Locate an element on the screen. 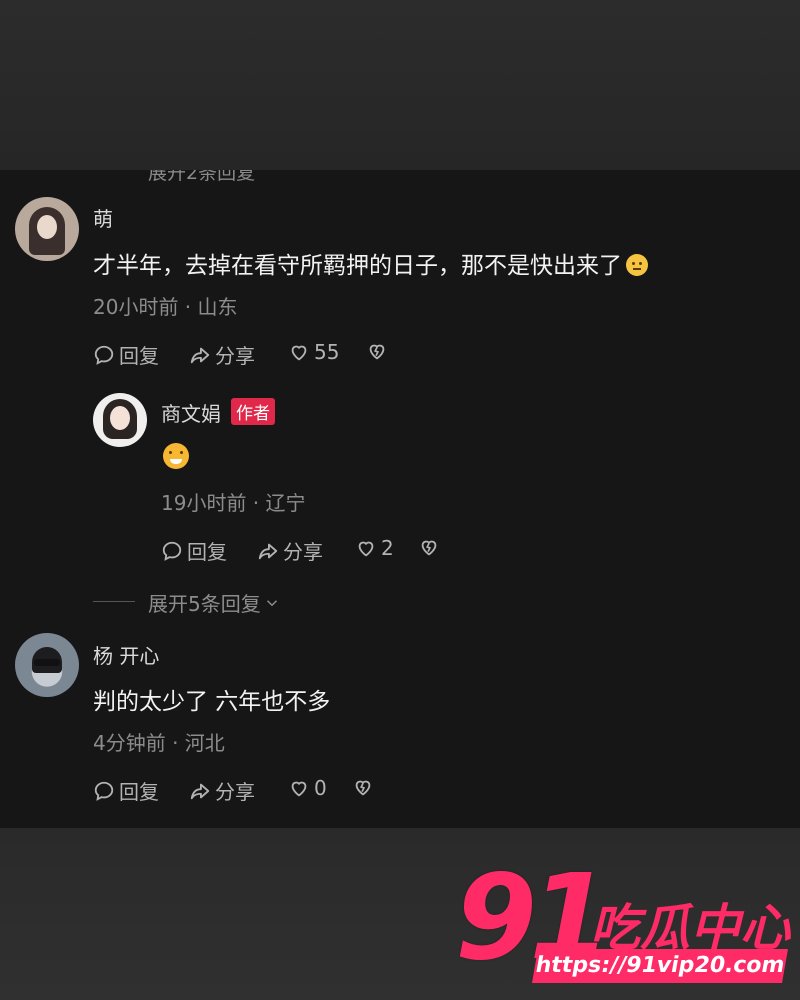 The width and height of the screenshot is (800, 1000). comment-meta: 19小时前 · 辽宁 is located at coordinates (233, 503).